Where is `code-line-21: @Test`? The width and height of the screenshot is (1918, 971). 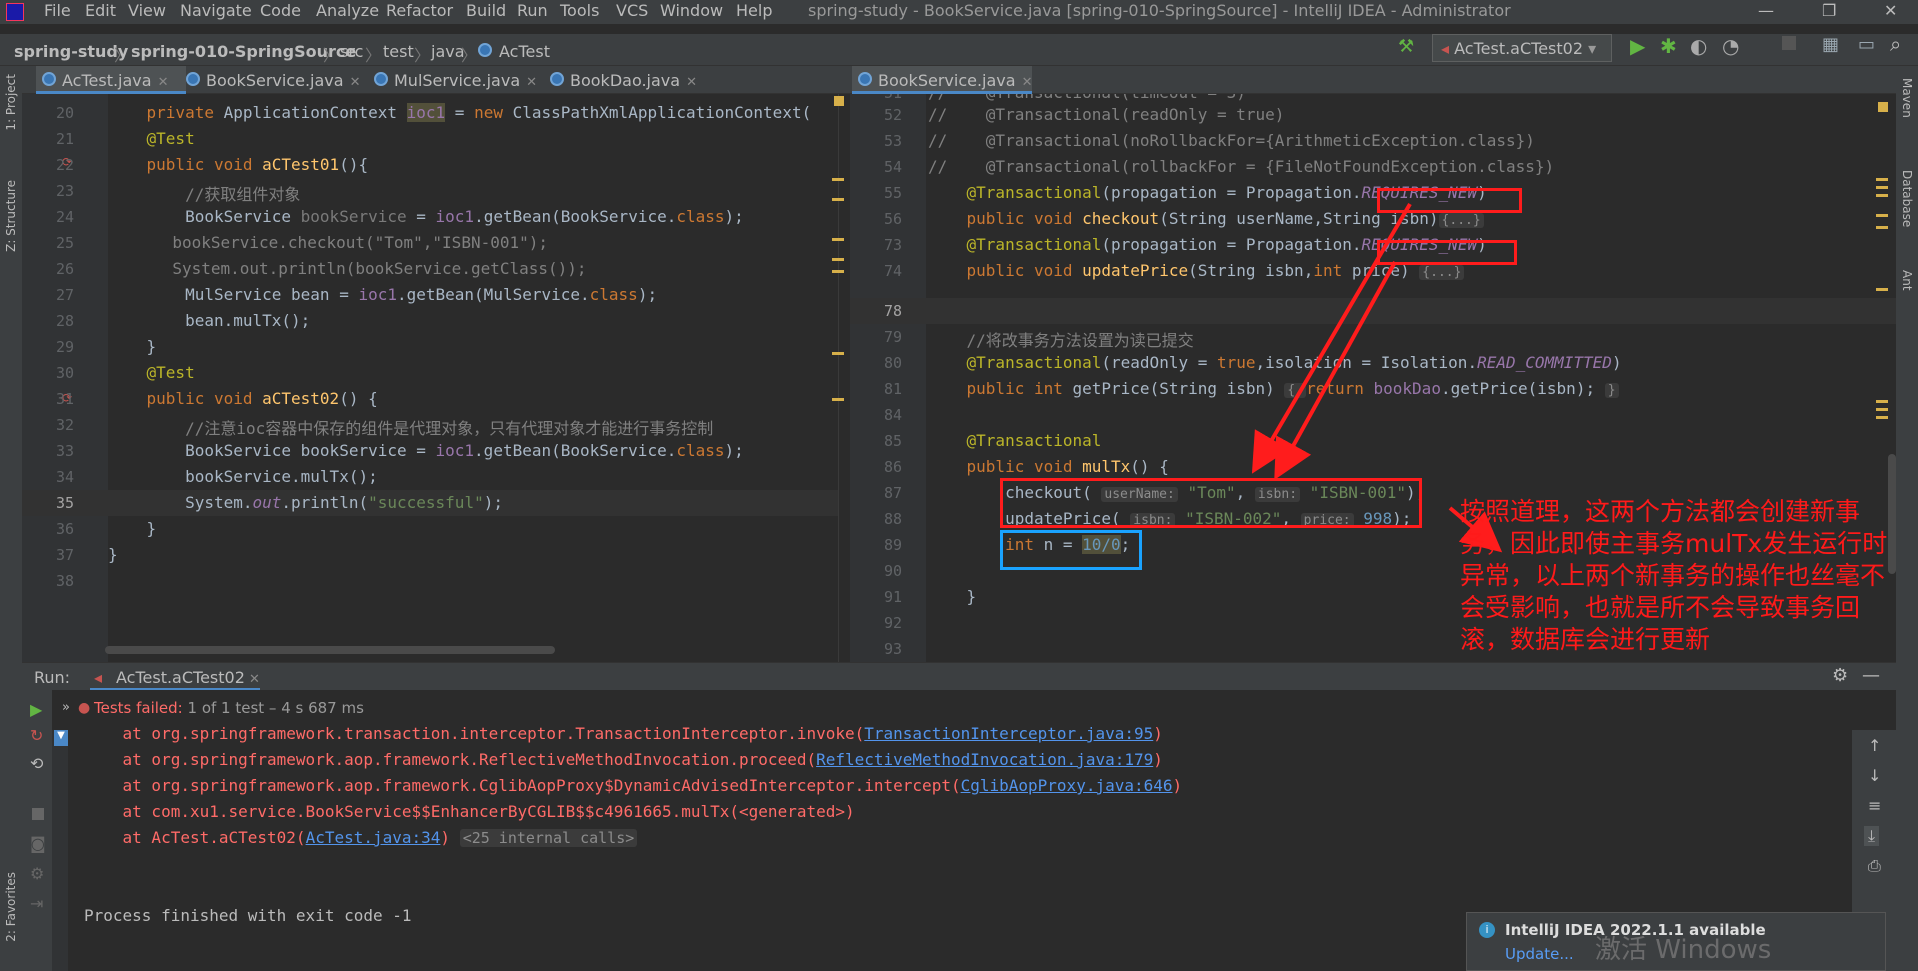
code-line-21: @Test is located at coordinates (151, 138).